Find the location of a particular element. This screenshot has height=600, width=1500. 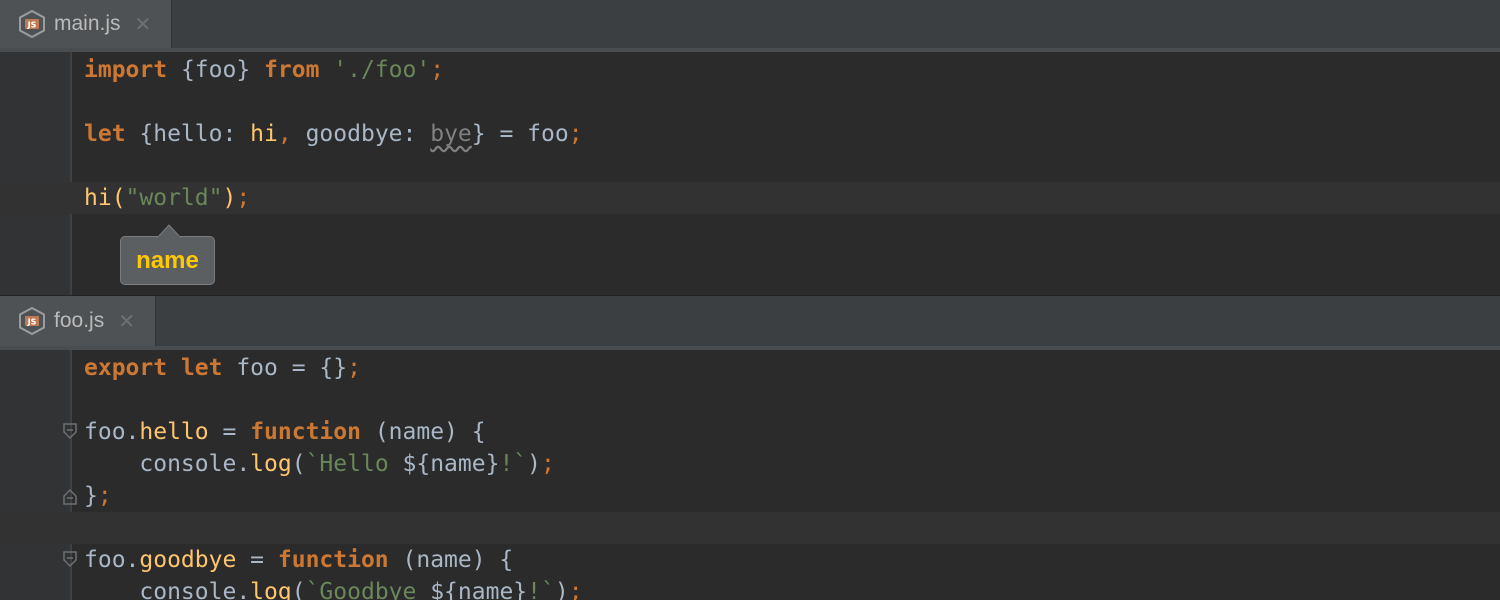

code-line: foo.goodbye = function (name) { is located at coordinates (299, 560).